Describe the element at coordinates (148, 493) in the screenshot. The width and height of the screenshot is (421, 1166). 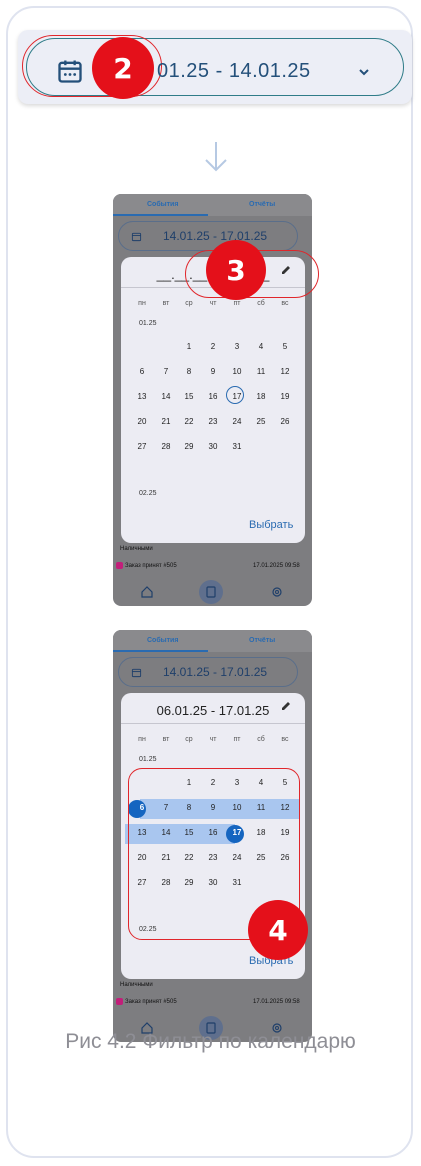
I see `month-label: 02.25` at that location.